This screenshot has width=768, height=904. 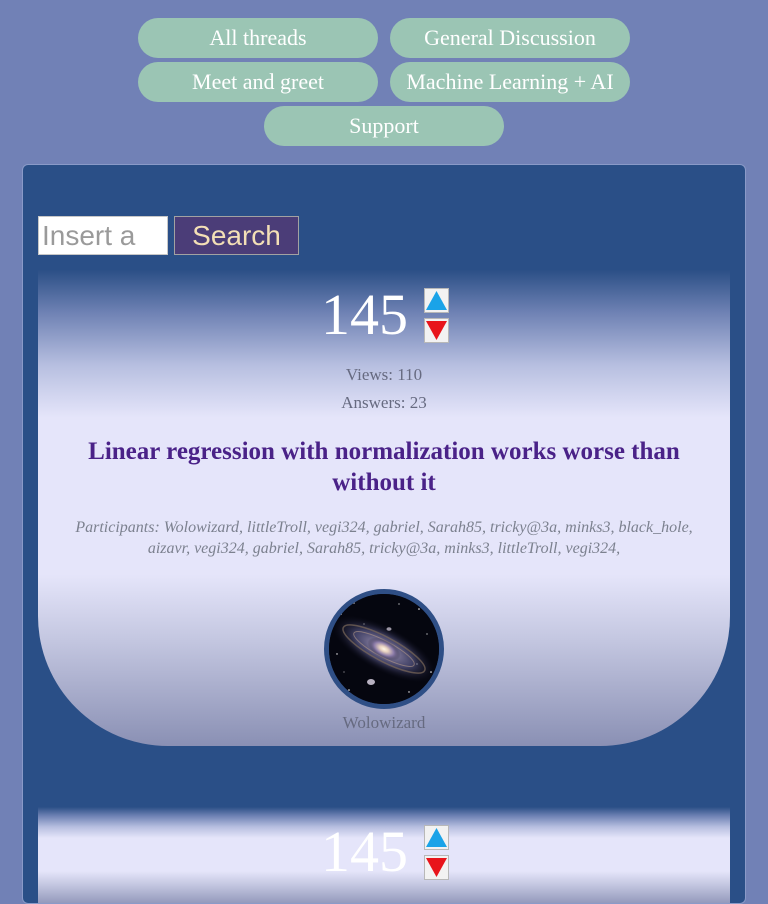 What do you see at coordinates (384, 374) in the screenshot?
I see `thread-views: Views: 110` at bounding box center [384, 374].